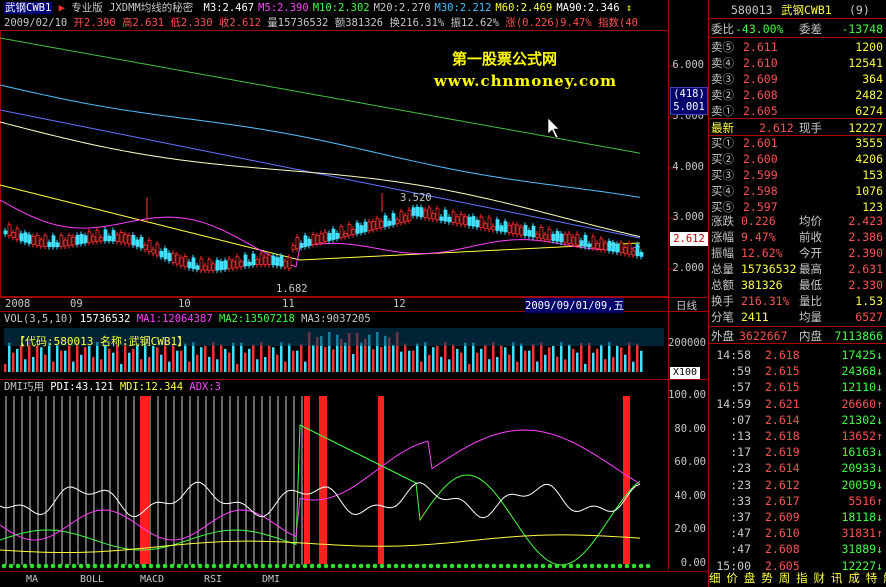  I want to click on quote-title: 580013 武钢CWB1 (9), so click(797, 10).